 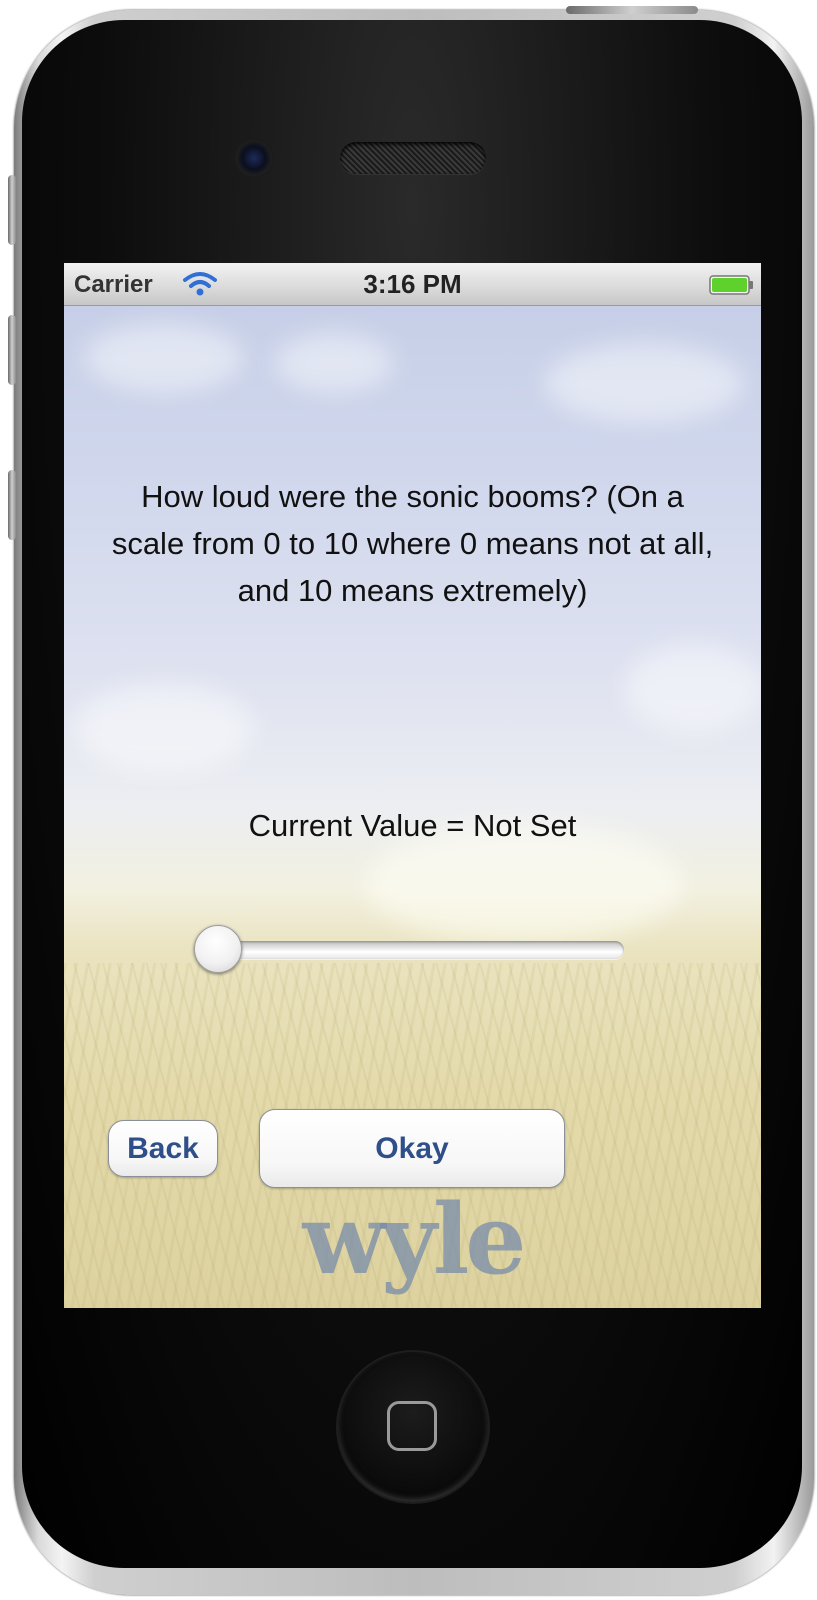 I want to click on current-value-text: Not Set, so click(x=524, y=825).